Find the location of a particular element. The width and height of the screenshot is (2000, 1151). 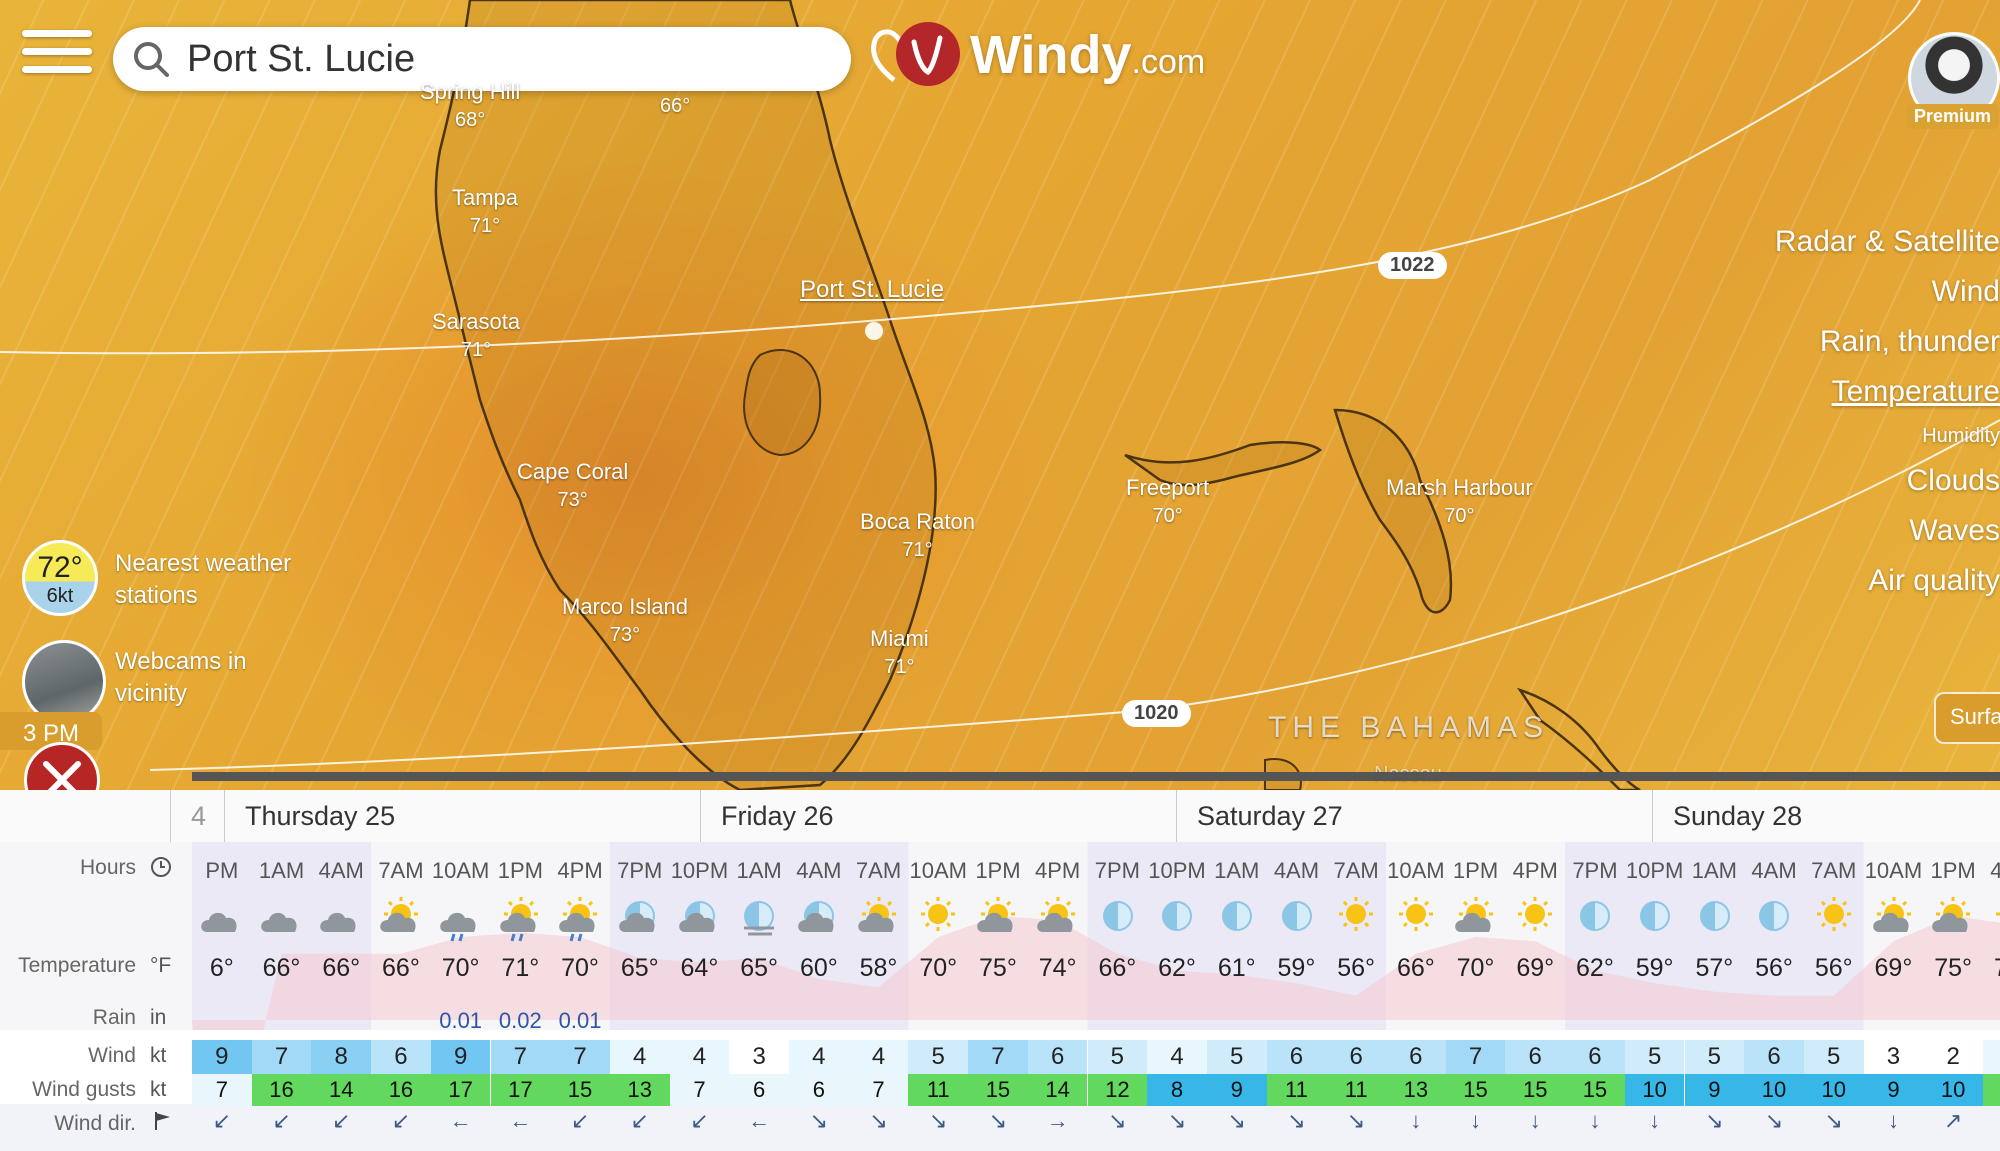

layer-item: Waves is located at coordinates (1887, 531).